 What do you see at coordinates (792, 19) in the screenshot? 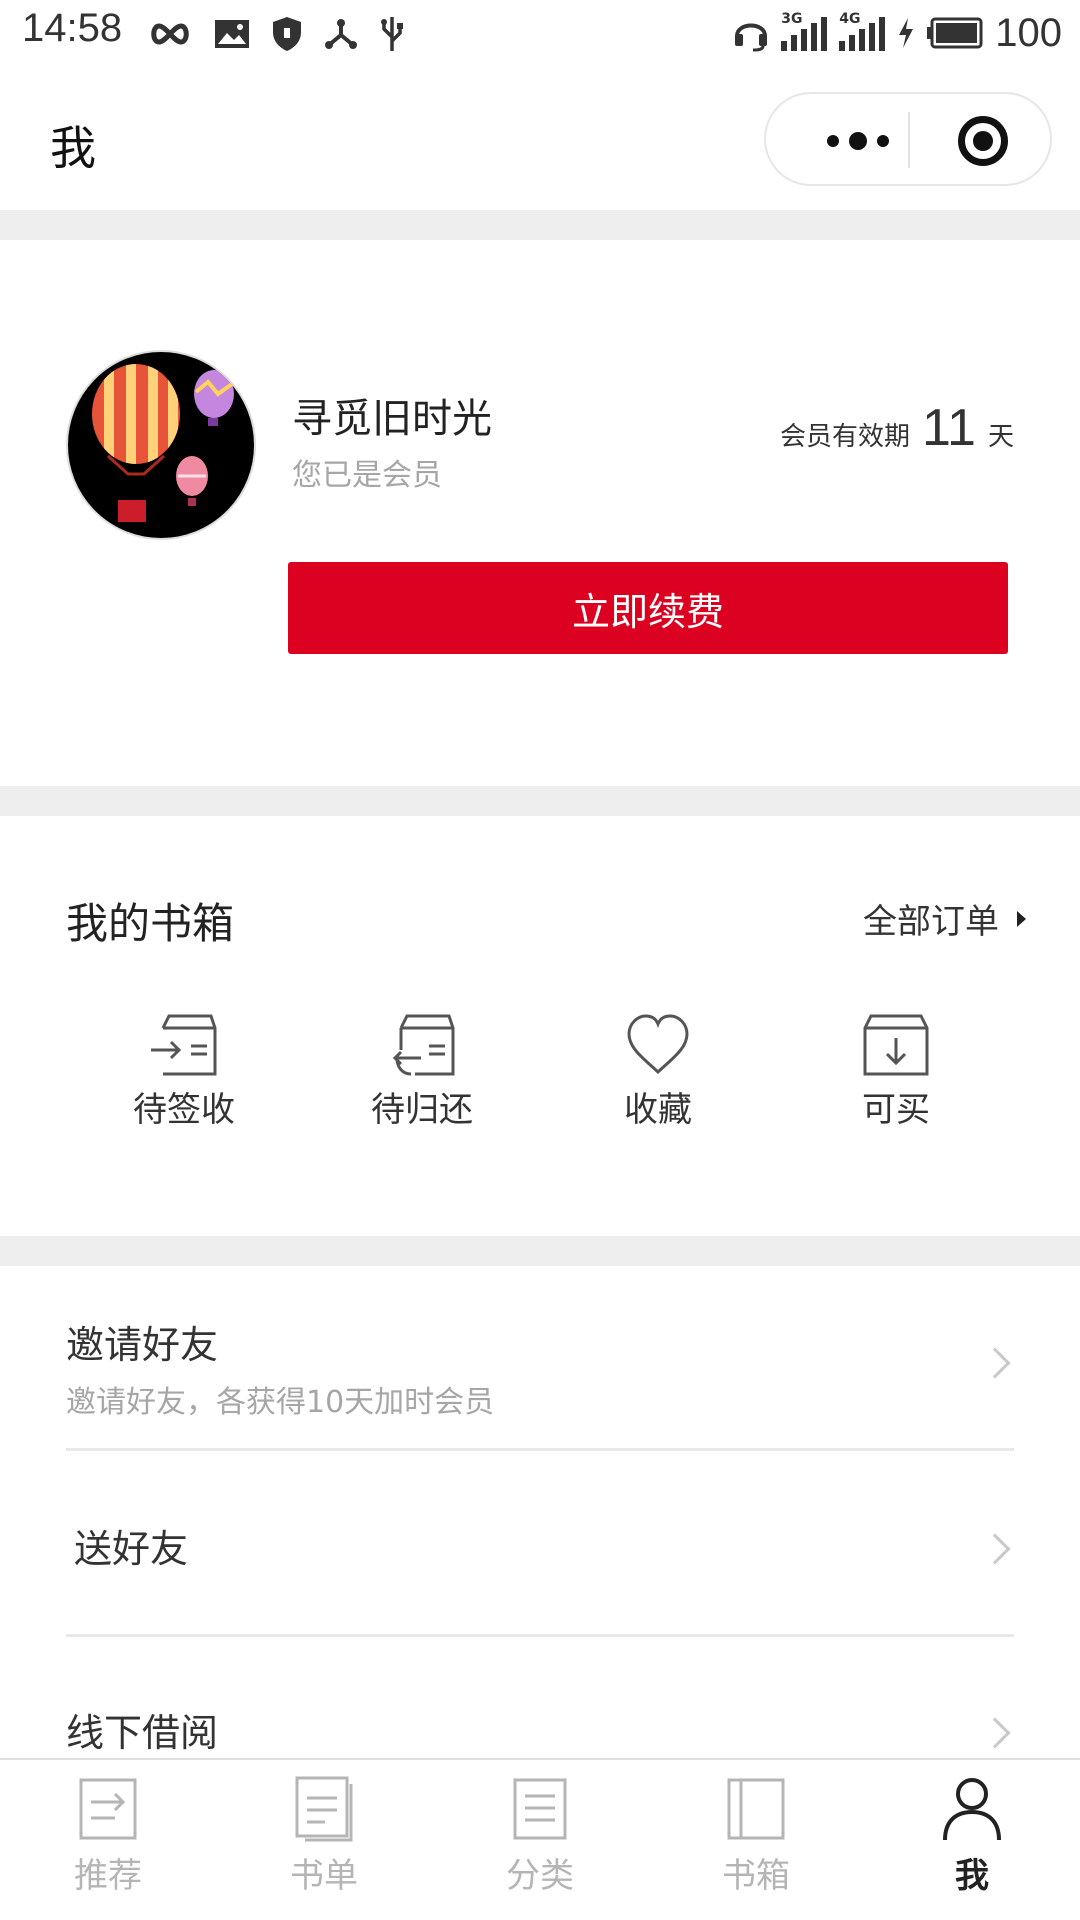
I see `signal-3g-label: 3G` at bounding box center [792, 19].